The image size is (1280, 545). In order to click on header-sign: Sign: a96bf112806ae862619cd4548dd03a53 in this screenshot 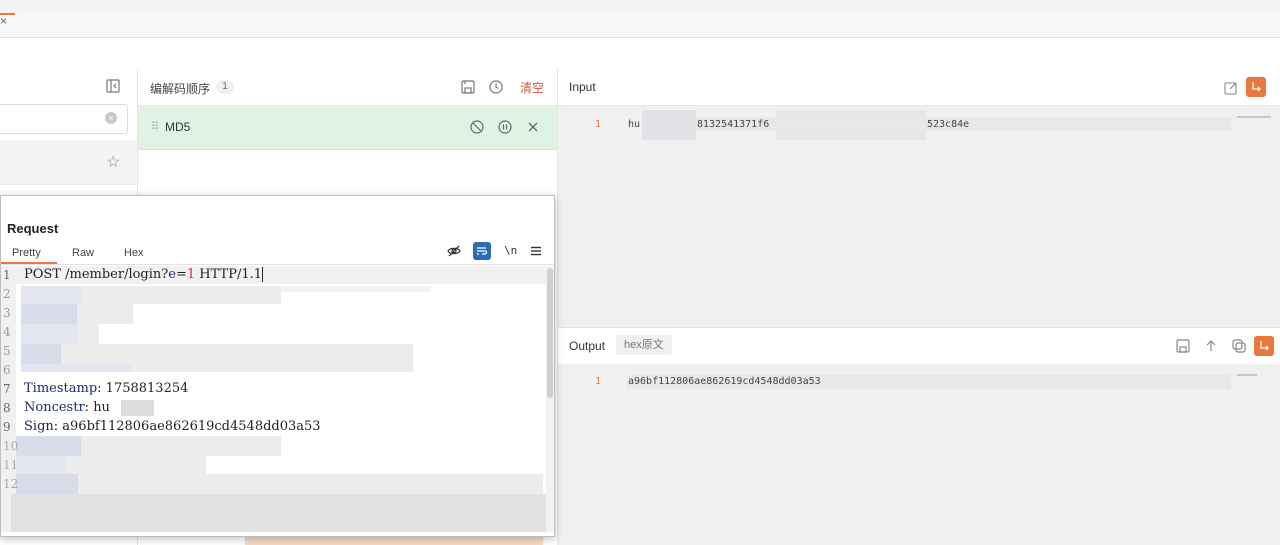, I will do `click(172, 426)`.